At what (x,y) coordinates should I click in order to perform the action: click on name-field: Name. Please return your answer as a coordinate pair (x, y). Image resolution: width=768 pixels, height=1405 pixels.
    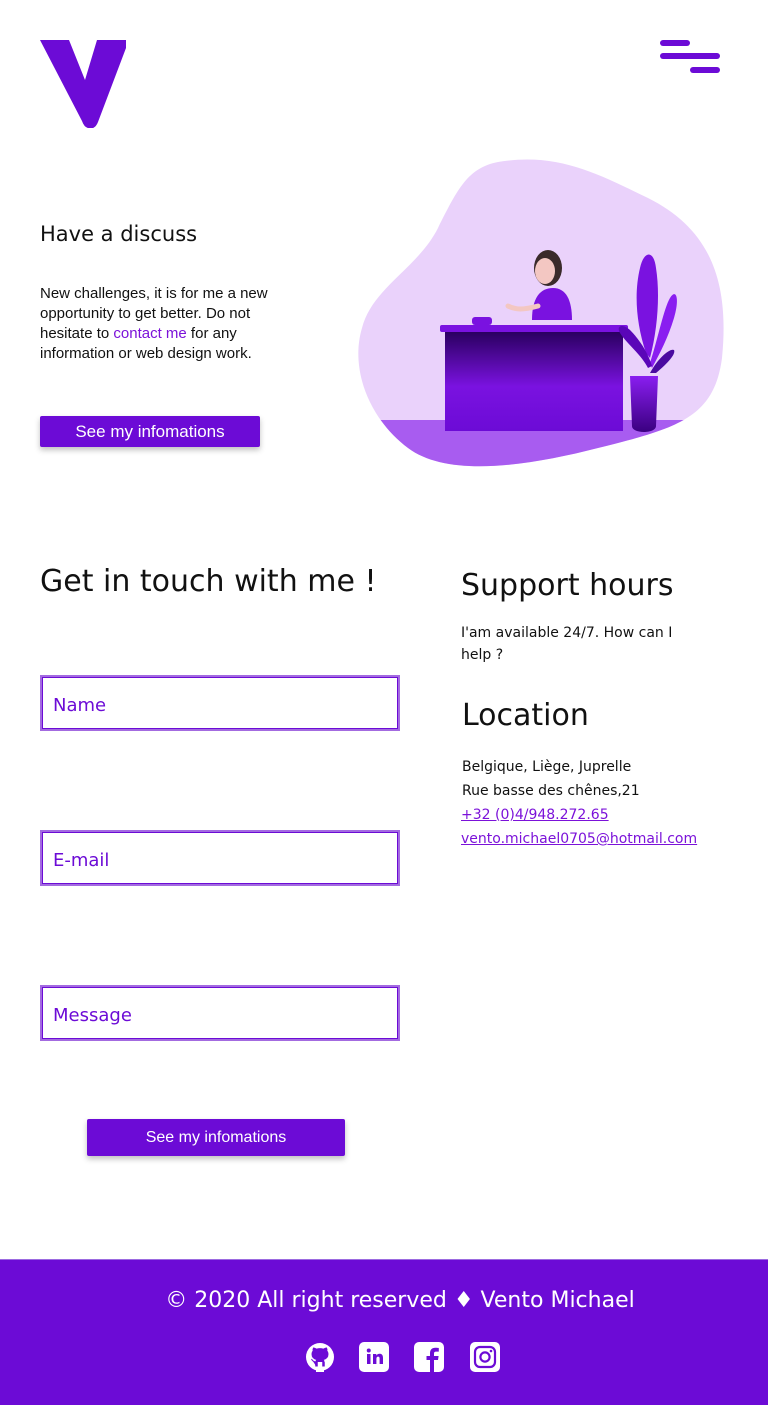
    Looking at the image, I should click on (220, 703).